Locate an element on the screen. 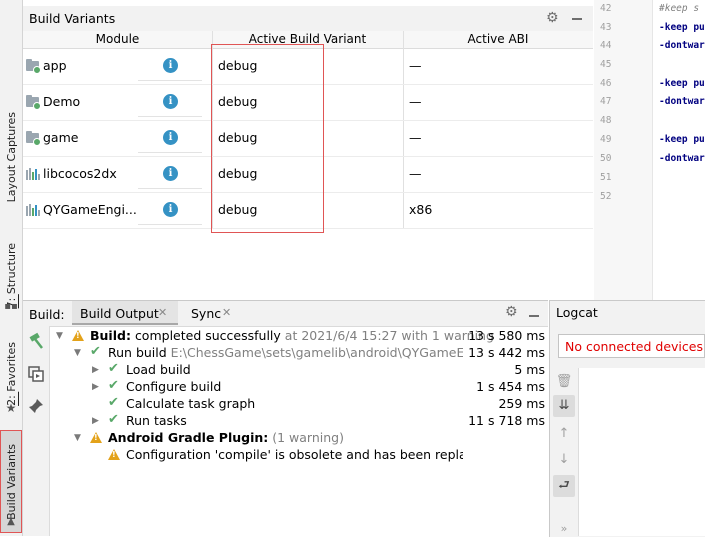 This screenshot has height=540, width=705. module-name: Demo is located at coordinates (62, 101).